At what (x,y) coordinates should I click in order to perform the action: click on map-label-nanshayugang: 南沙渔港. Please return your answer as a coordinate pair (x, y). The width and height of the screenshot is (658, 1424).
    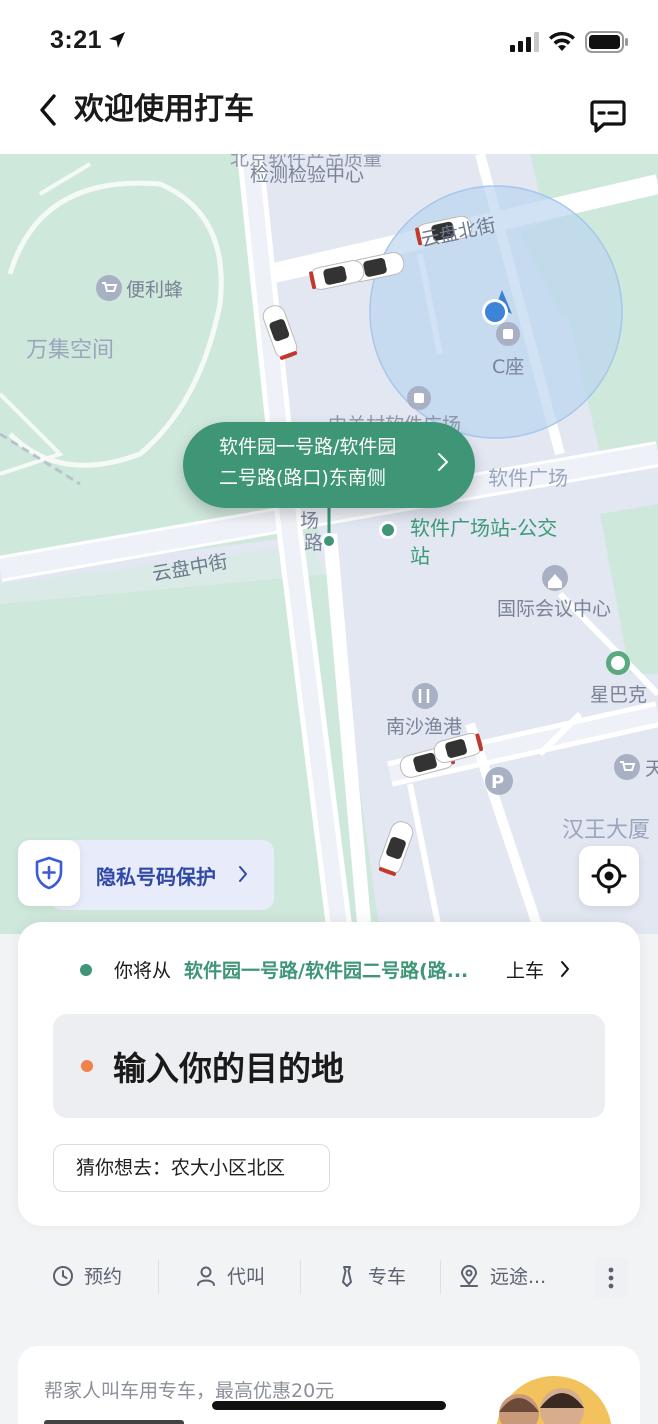
    Looking at the image, I should click on (424, 725).